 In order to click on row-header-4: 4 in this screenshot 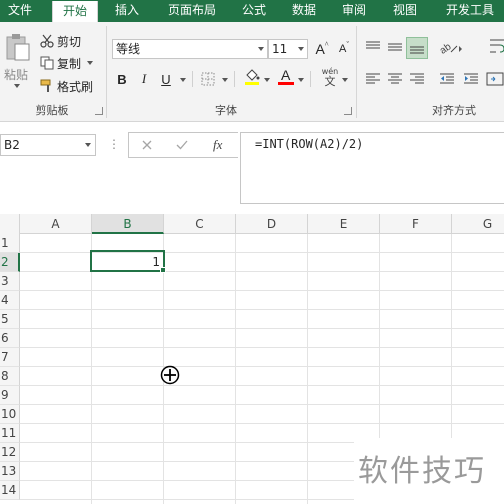, I will do `click(10, 300)`.